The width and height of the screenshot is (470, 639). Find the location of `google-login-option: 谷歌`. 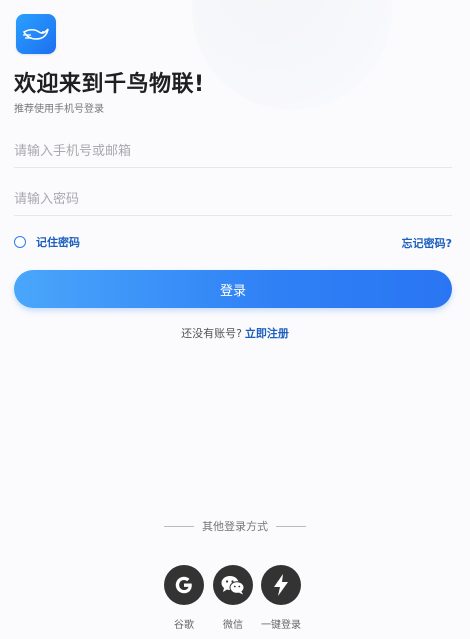

google-login-option: 谷歌 is located at coordinates (184, 598).